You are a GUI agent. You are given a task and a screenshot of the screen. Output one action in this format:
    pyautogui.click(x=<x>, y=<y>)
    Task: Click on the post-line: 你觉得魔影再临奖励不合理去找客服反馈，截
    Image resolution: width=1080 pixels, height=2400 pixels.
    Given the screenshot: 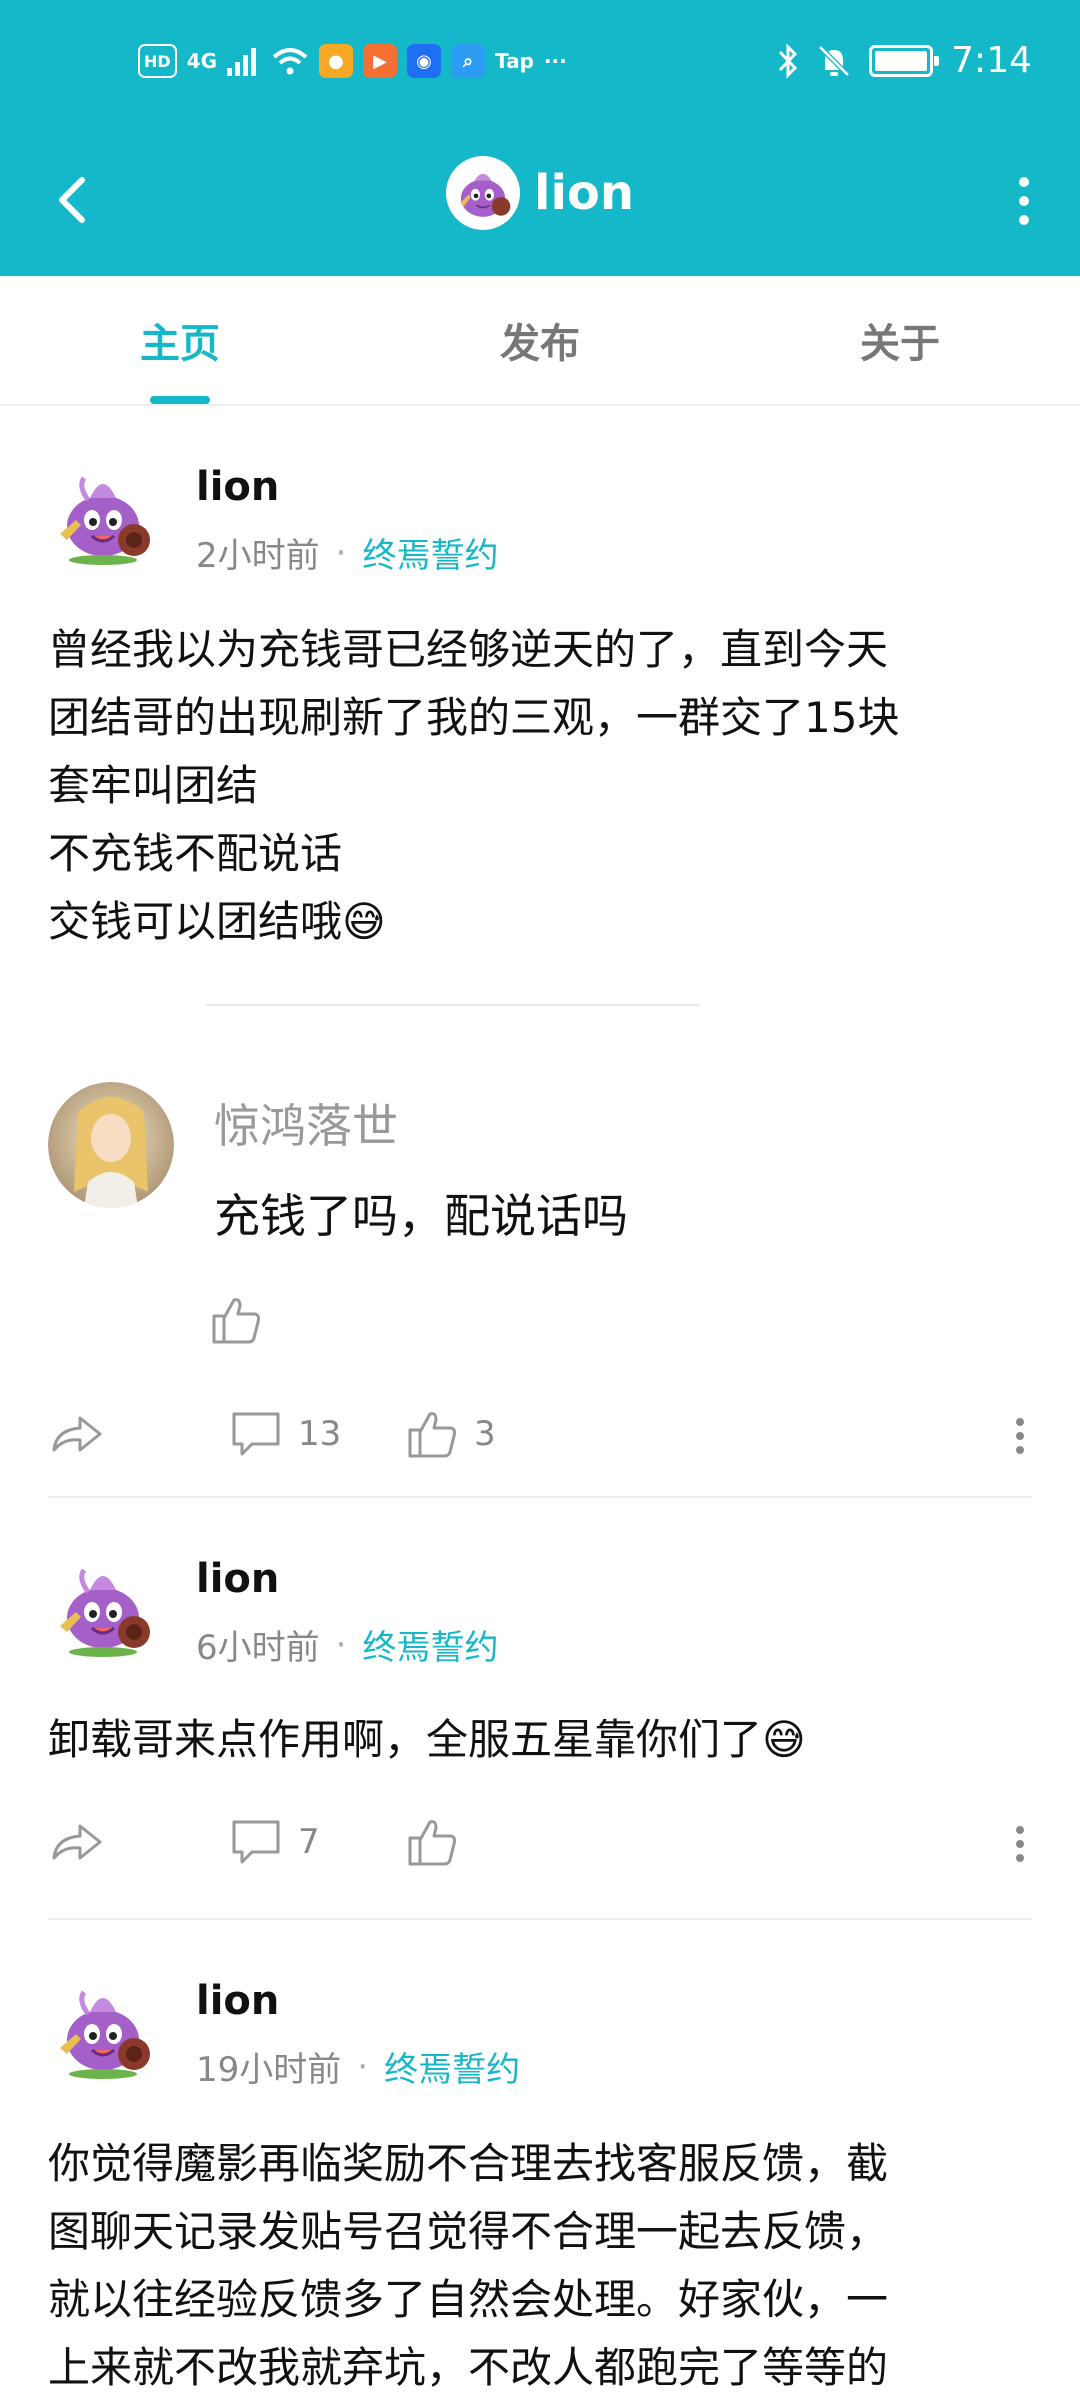 What is the action you would take?
    pyautogui.click(x=468, y=2163)
    